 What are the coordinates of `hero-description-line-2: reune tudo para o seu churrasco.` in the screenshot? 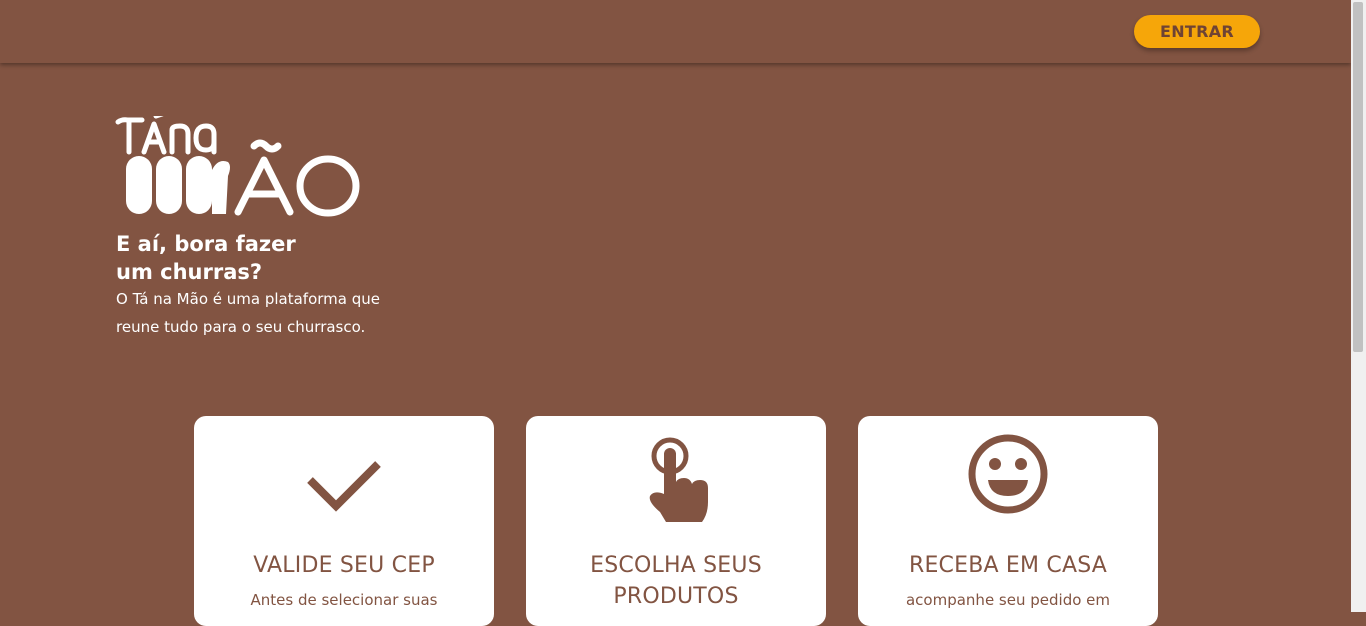 It's located at (241, 327).